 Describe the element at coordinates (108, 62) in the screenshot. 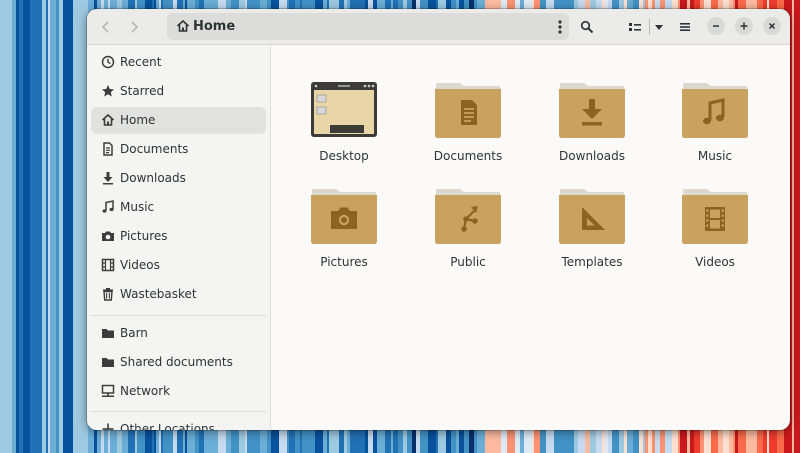

I see `clock-icon` at that location.